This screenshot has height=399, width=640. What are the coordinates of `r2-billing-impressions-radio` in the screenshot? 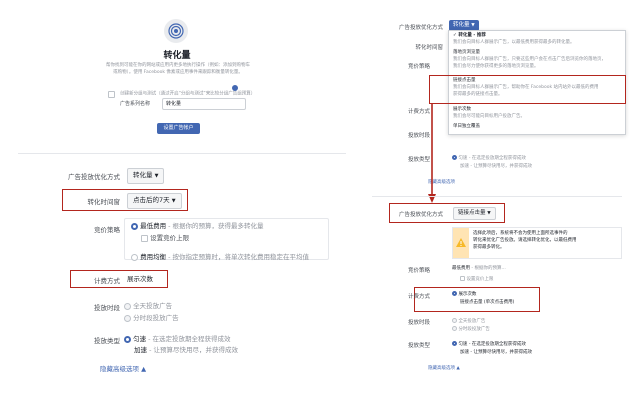 It's located at (454, 293).